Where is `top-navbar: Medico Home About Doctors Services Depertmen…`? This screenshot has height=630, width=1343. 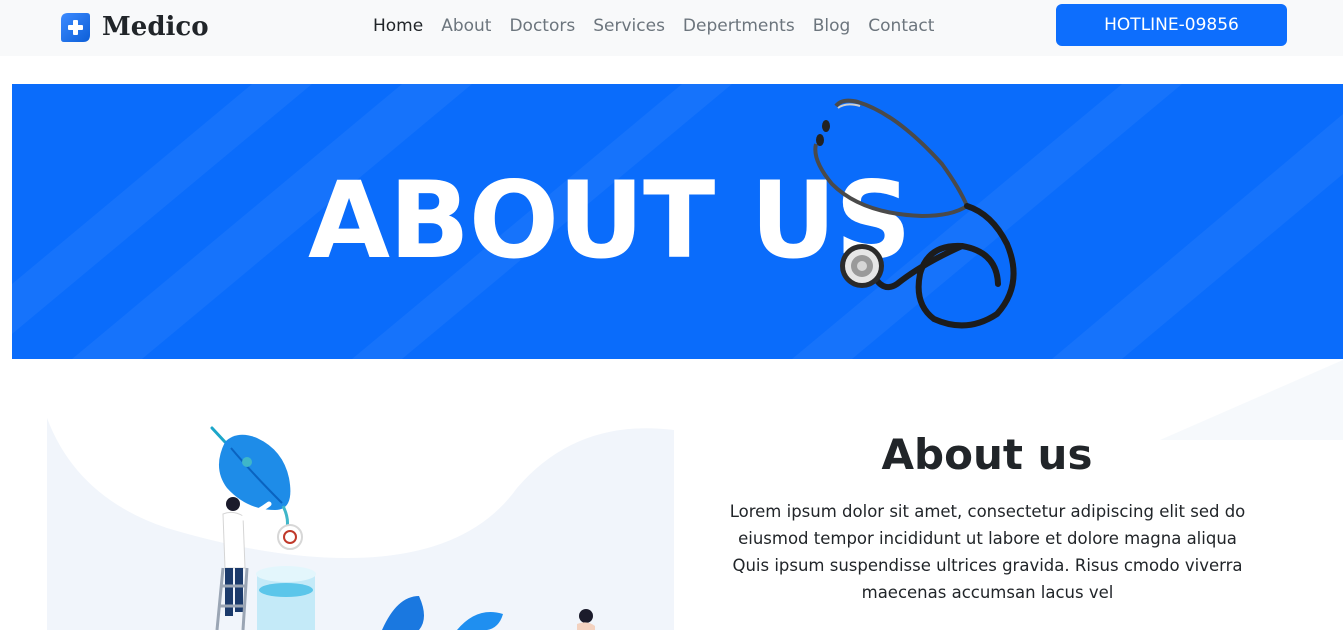 top-navbar: Medico Home About Doctors Services Depertmen… is located at coordinates (671, 28).